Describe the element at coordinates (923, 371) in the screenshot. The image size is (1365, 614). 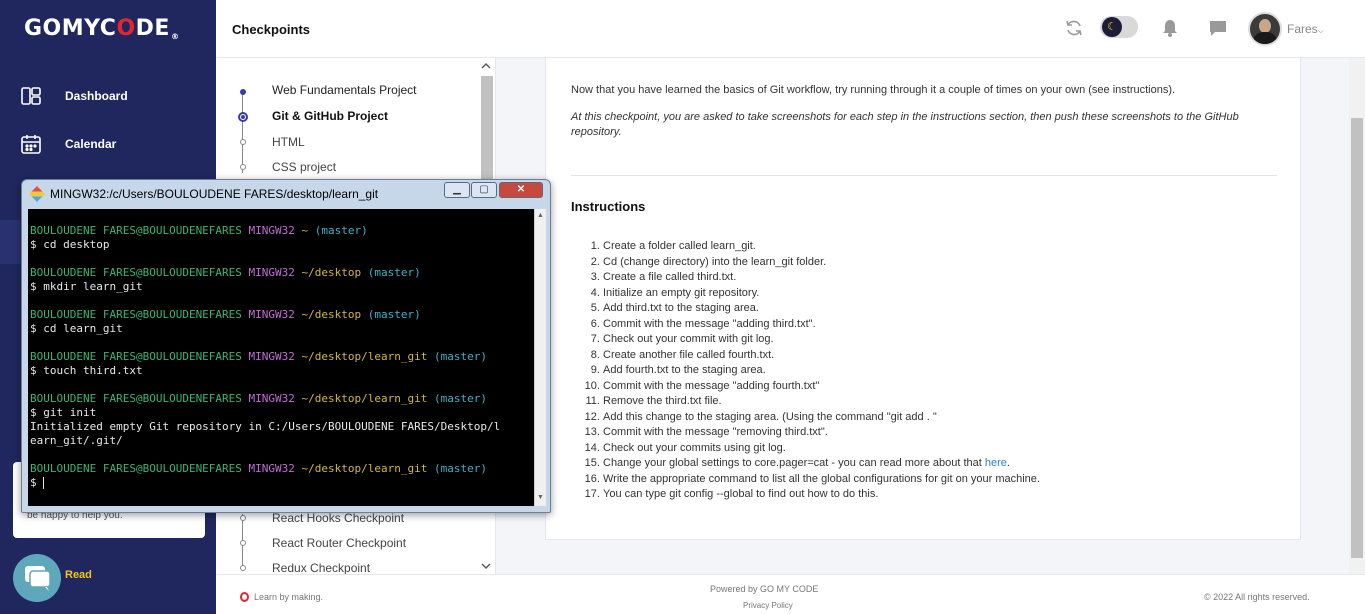
I see `list-item: Add fourth.txt to the staging area.` at that location.